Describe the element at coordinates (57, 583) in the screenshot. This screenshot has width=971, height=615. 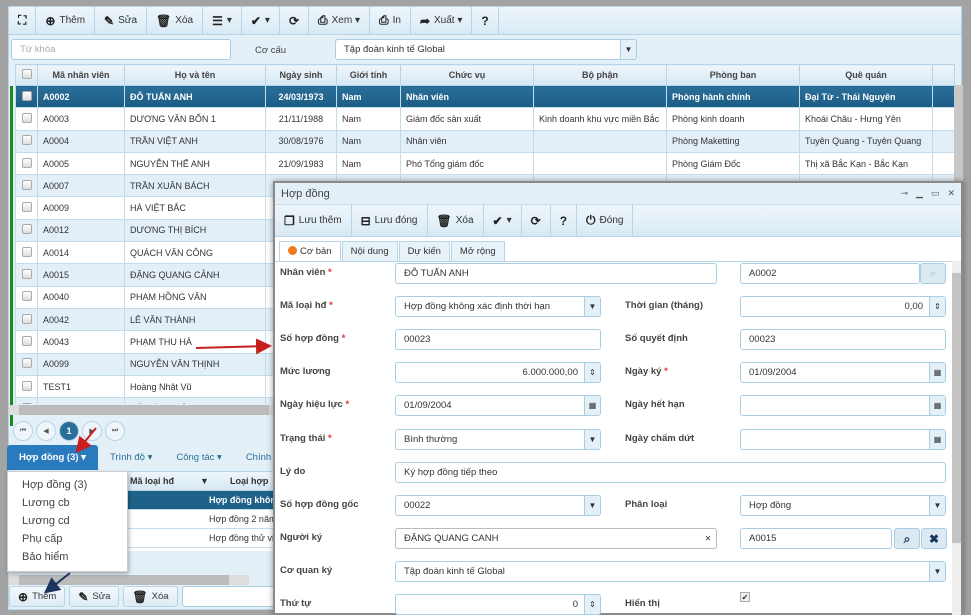
I see `navy-arrow` at that location.